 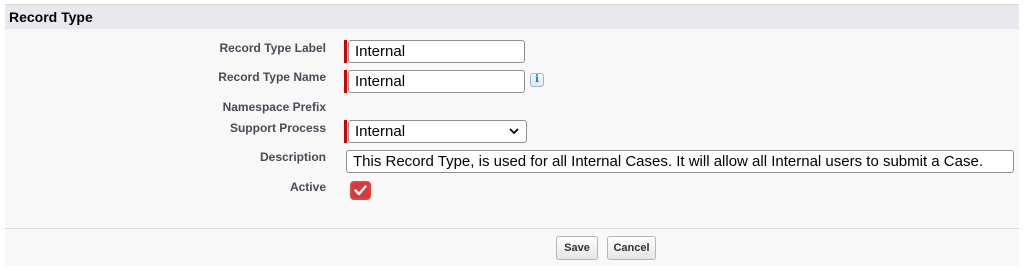 I want to click on record-type-name-input: Internal, so click(x=436, y=81).